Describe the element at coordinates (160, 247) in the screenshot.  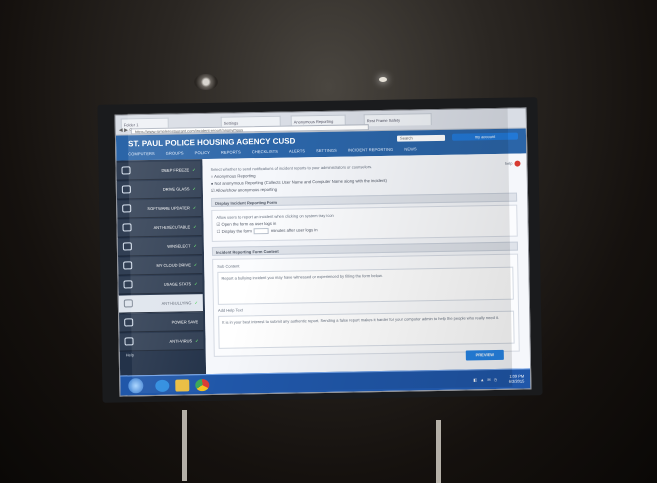
I see `sidebar-item: WINSELECT ✓` at that location.